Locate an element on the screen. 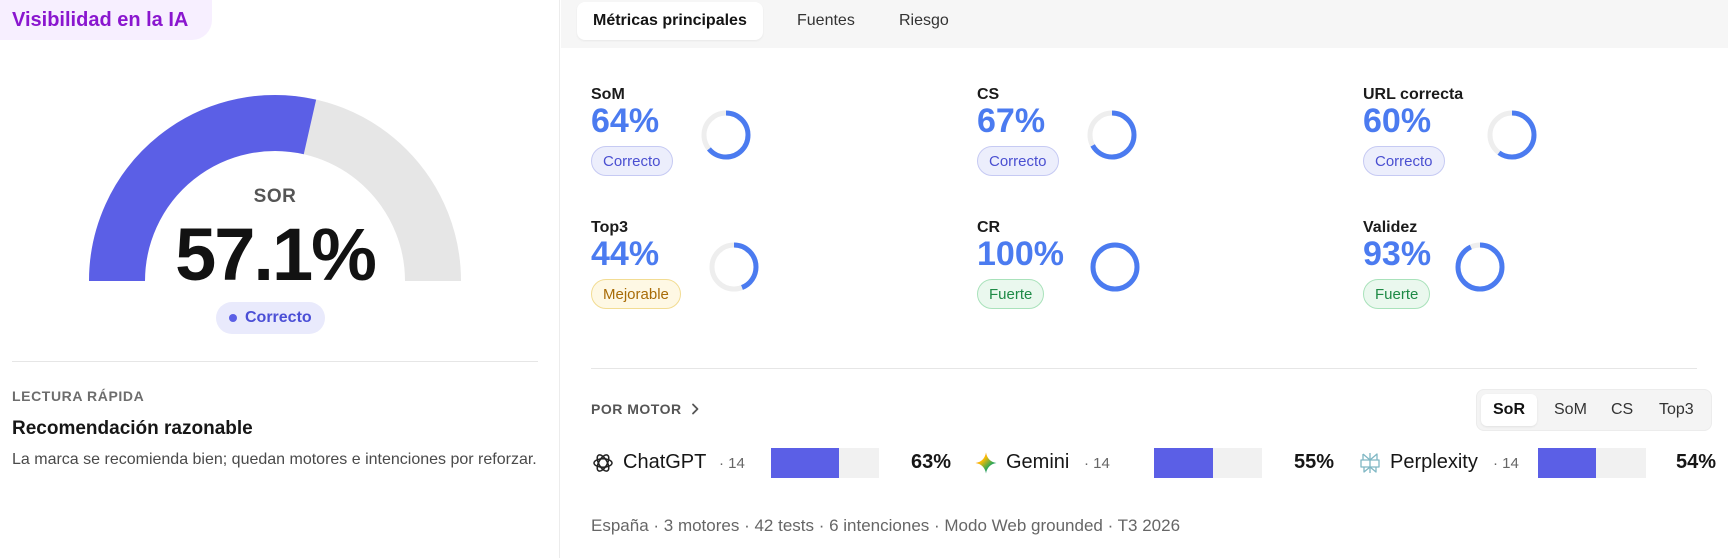 The width and height of the screenshot is (1728, 558). tab-riesgo: Riesgo is located at coordinates (924, 21).